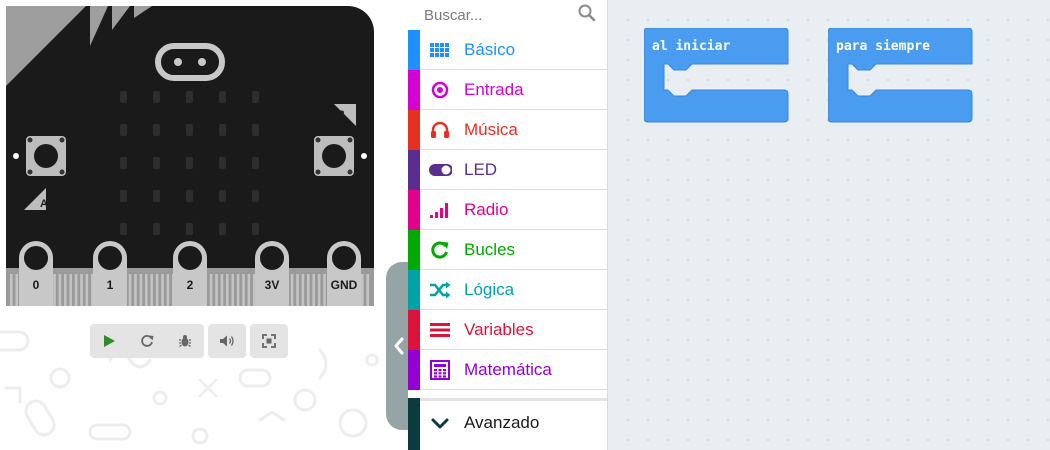  Describe the element at coordinates (110, 285) in the screenshot. I see `pin-label: 1` at that location.